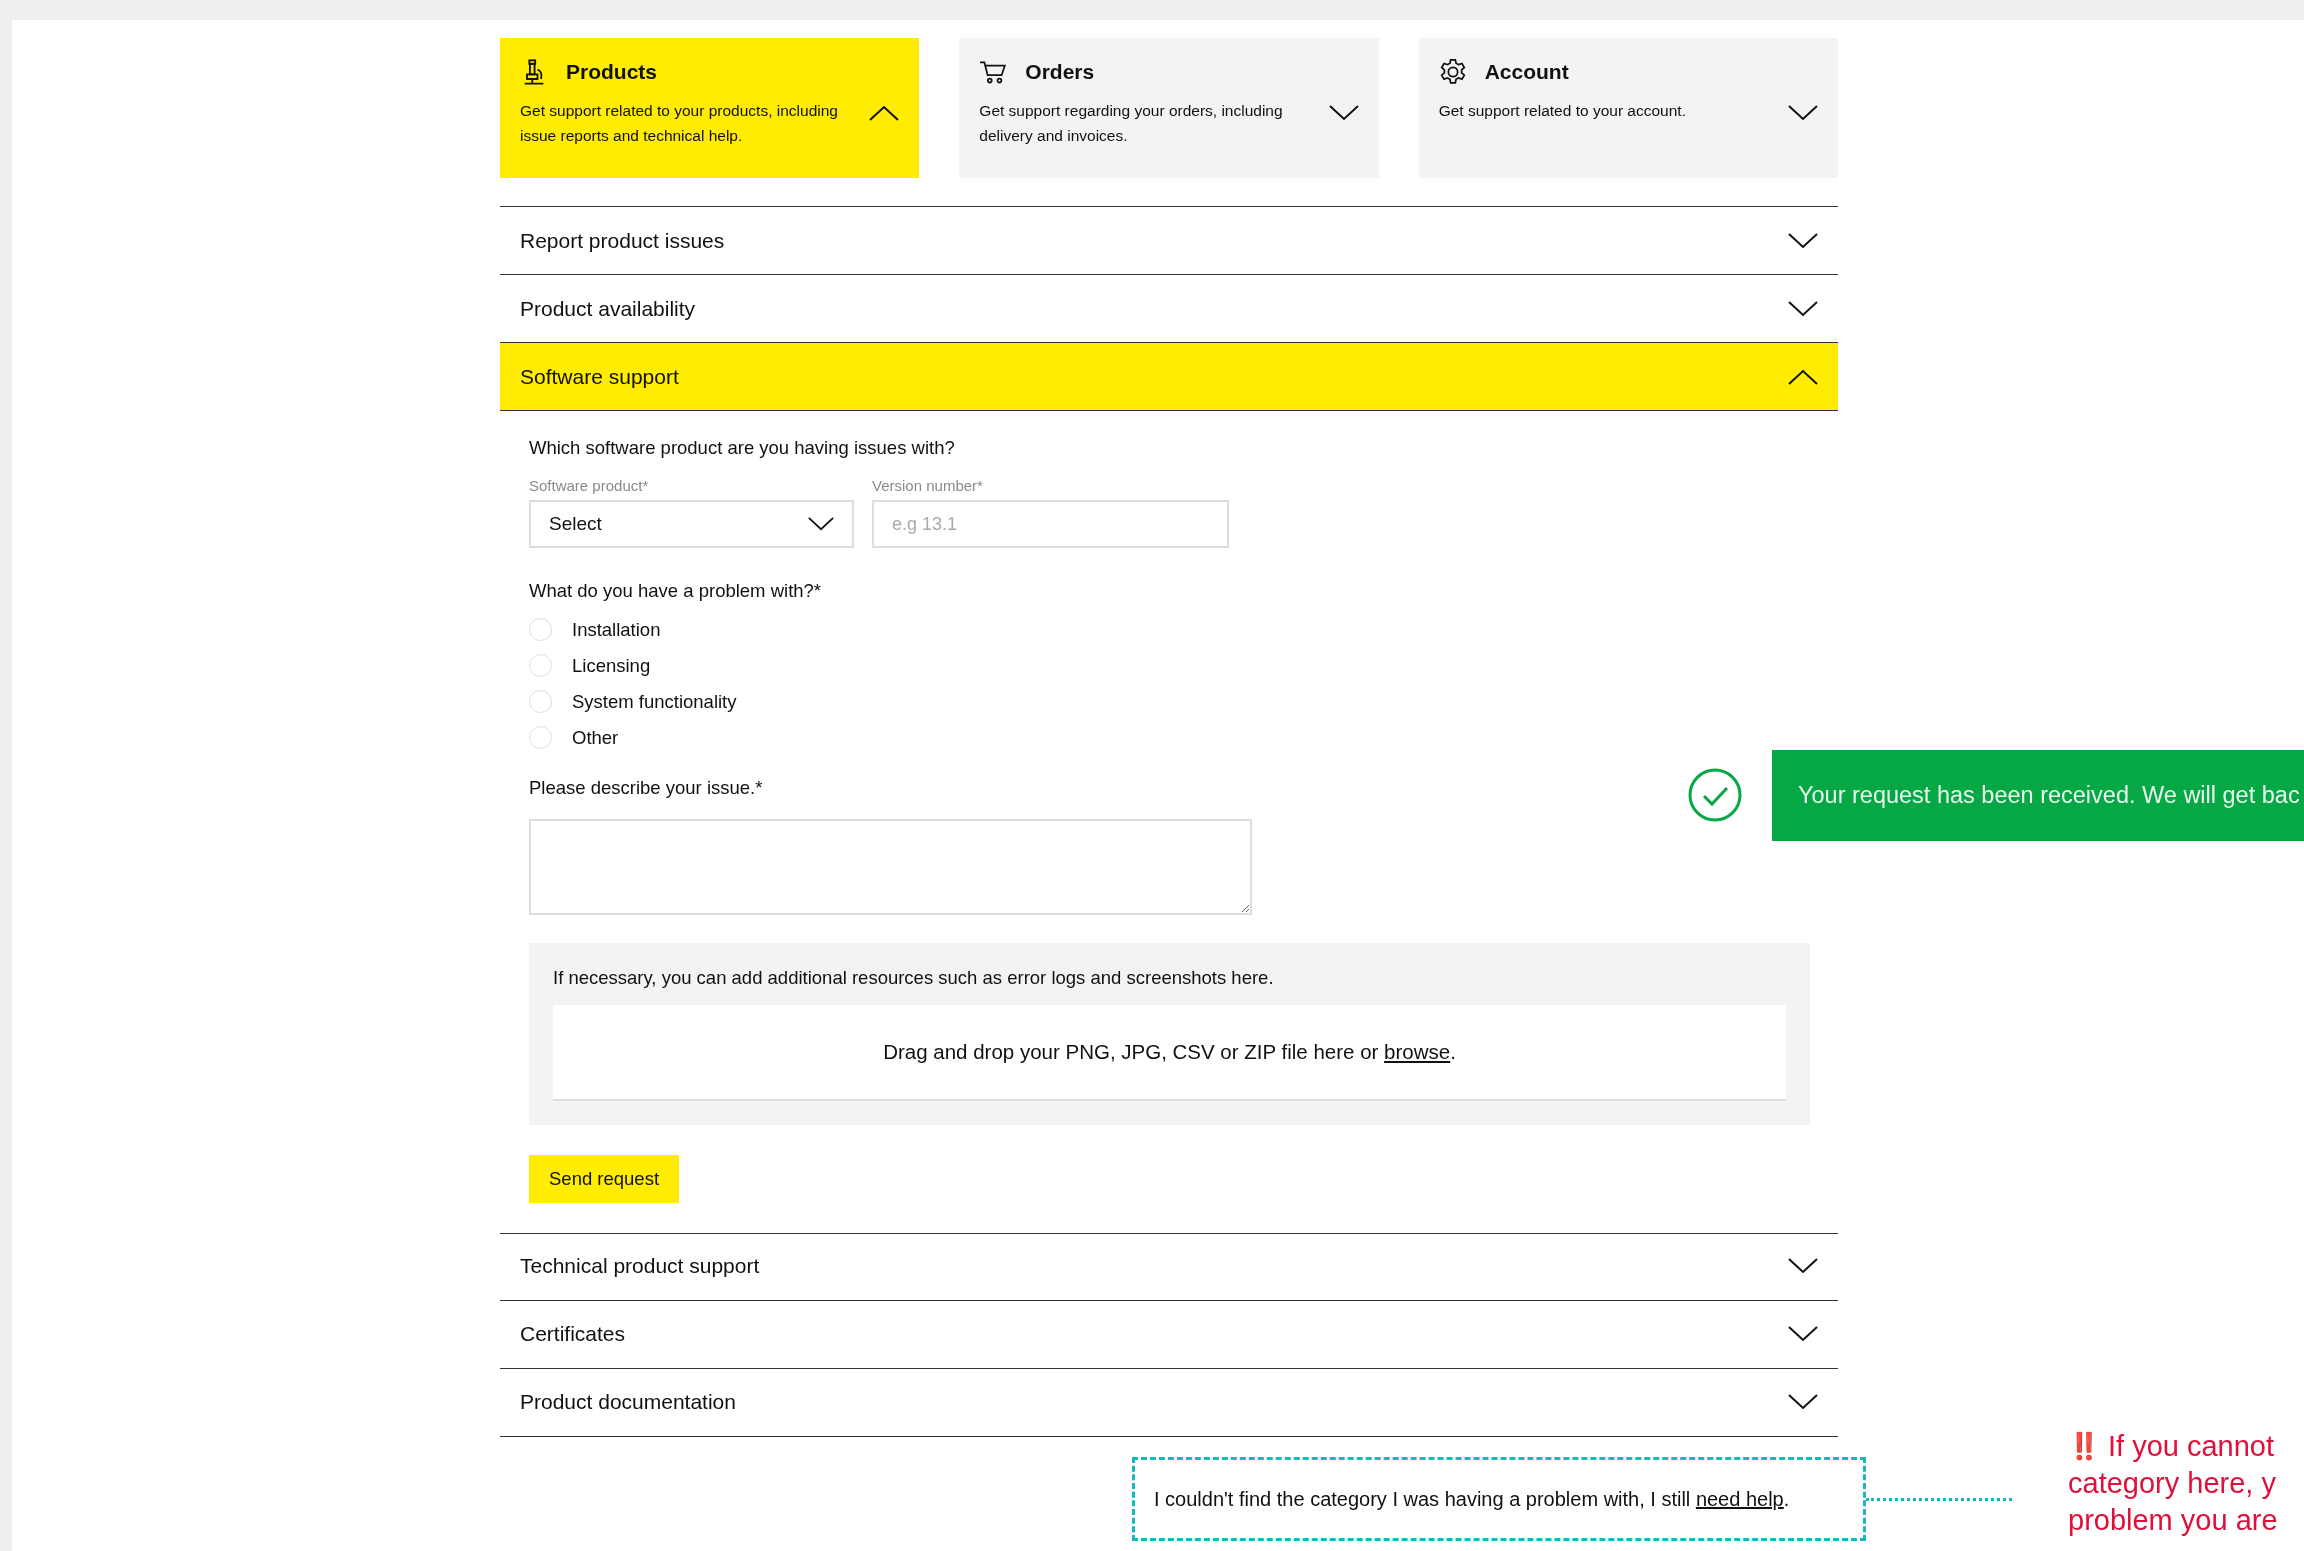  Describe the element at coordinates (993, 72) in the screenshot. I see `cart-icon` at that location.